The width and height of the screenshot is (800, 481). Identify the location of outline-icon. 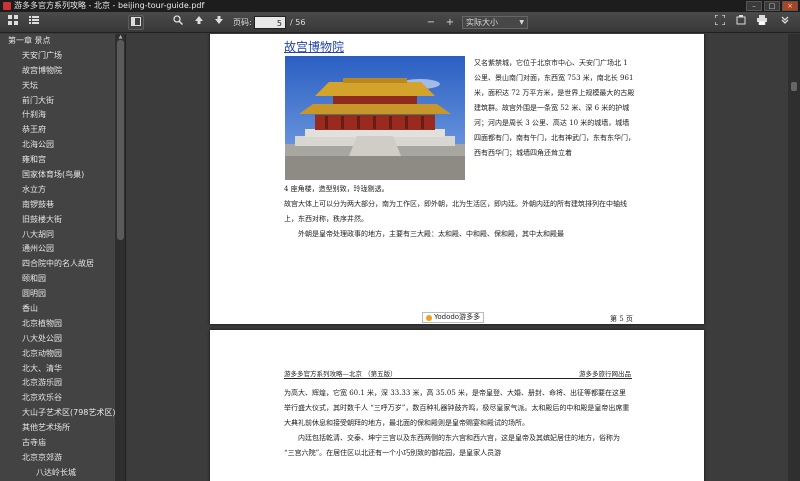
(34, 22).